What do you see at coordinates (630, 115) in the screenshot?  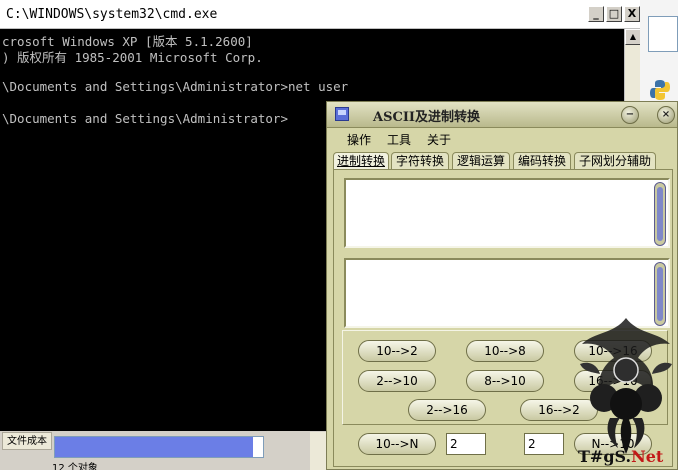 I see `app-minimize-button: −` at bounding box center [630, 115].